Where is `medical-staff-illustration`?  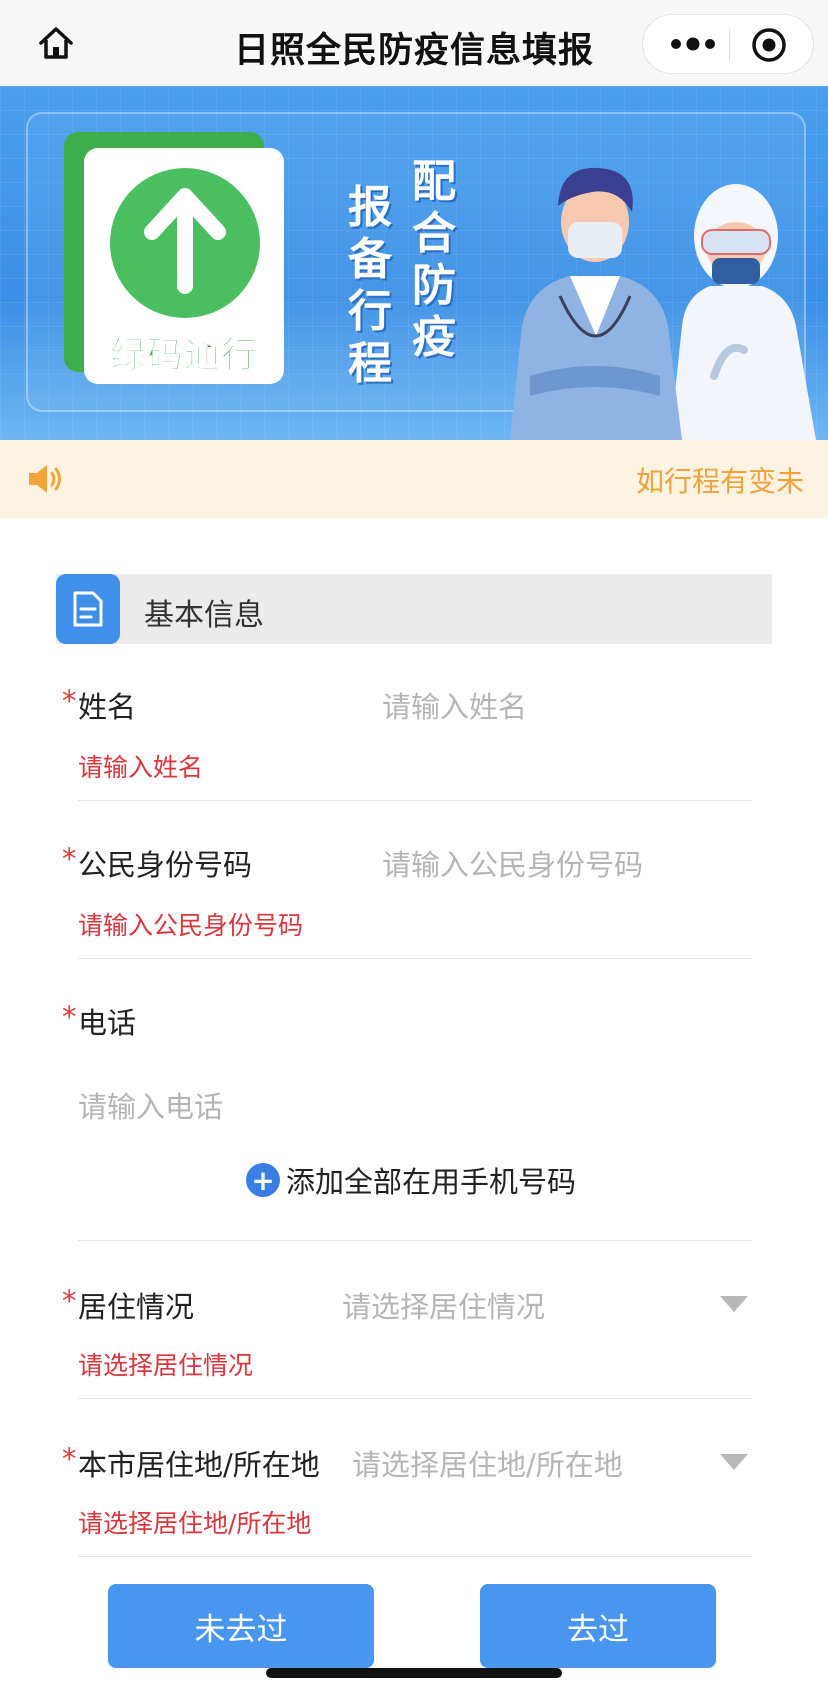 medical-staff-illustration is located at coordinates (663, 303).